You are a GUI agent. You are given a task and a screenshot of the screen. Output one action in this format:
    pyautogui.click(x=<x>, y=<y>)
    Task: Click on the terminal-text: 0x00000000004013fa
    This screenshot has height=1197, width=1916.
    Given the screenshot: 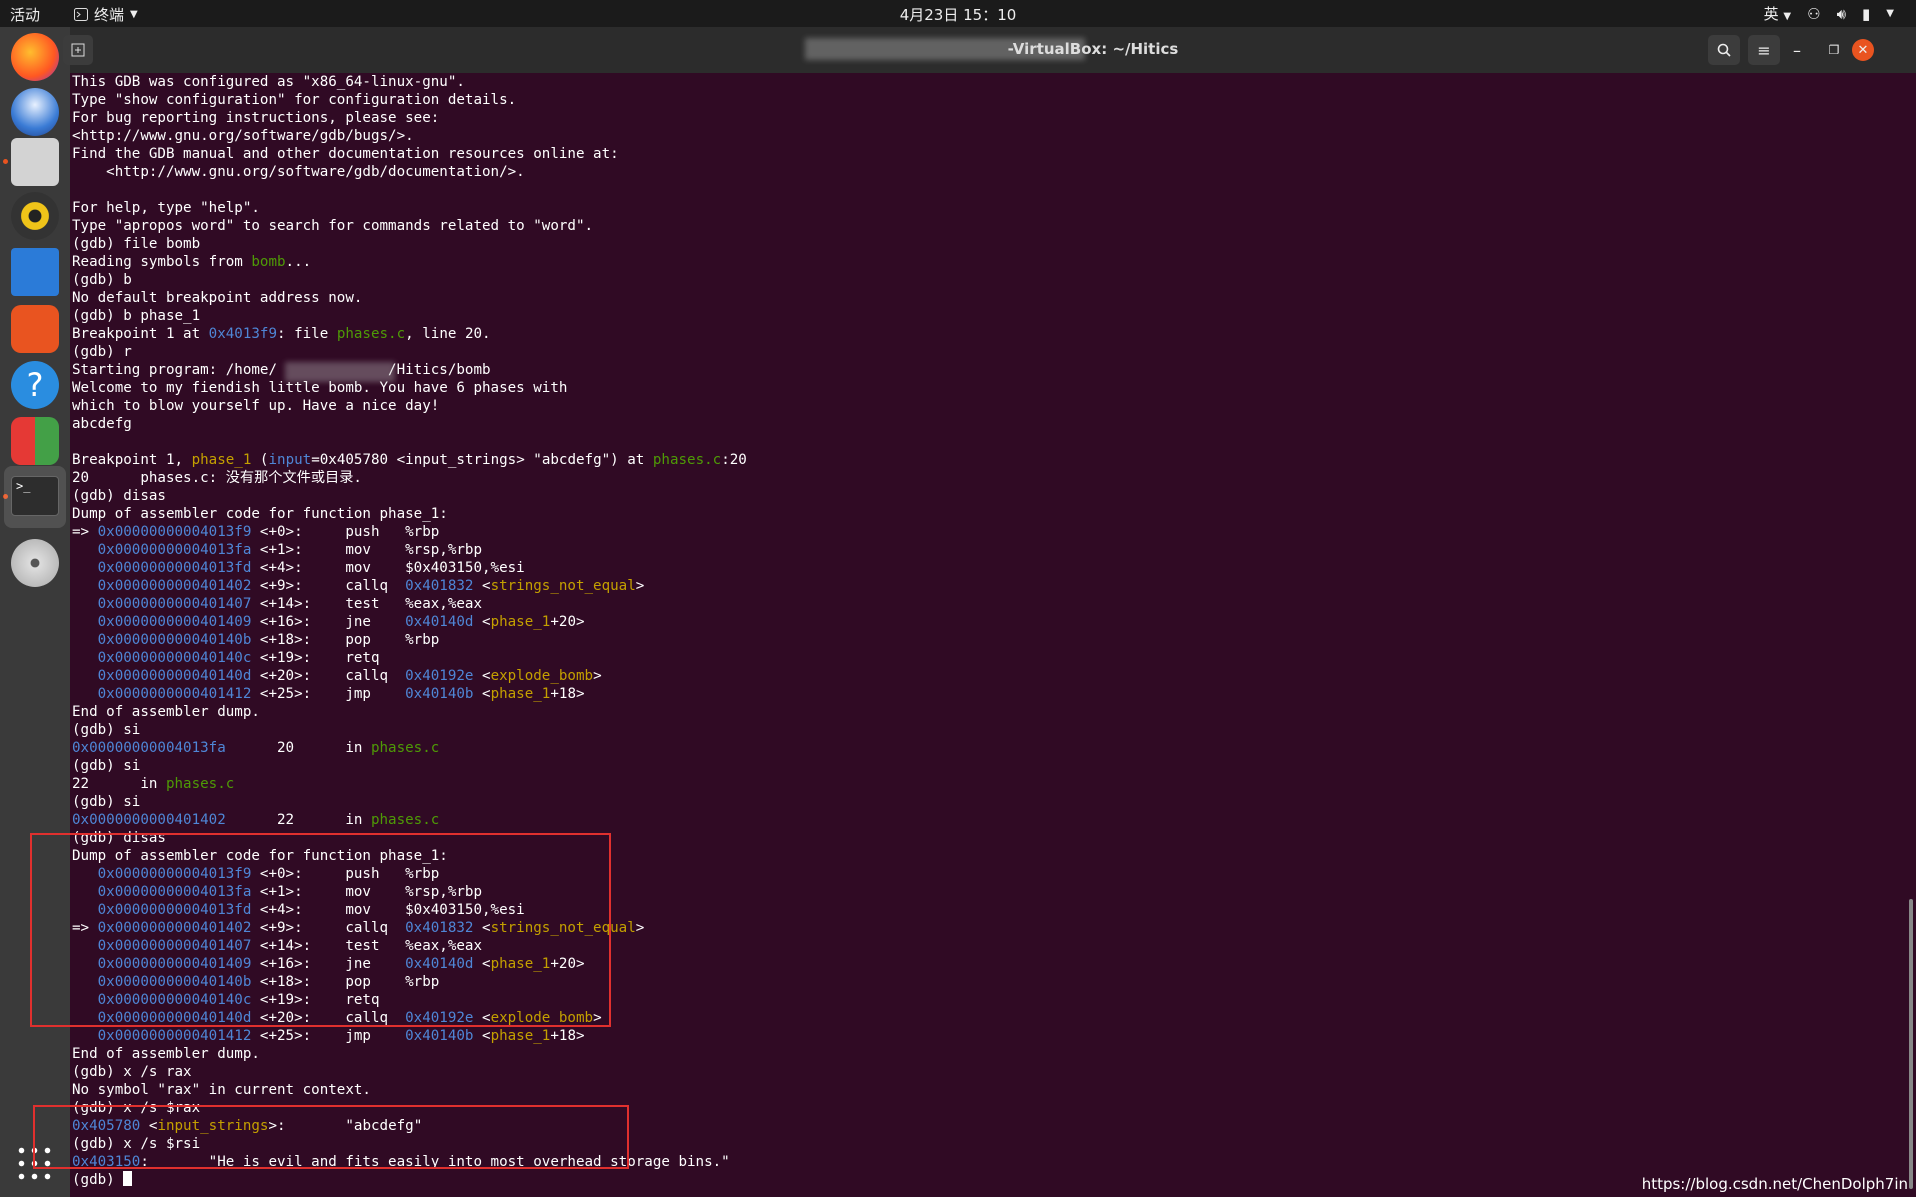 What is the action you would take?
    pyautogui.click(x=174, y=550)
    